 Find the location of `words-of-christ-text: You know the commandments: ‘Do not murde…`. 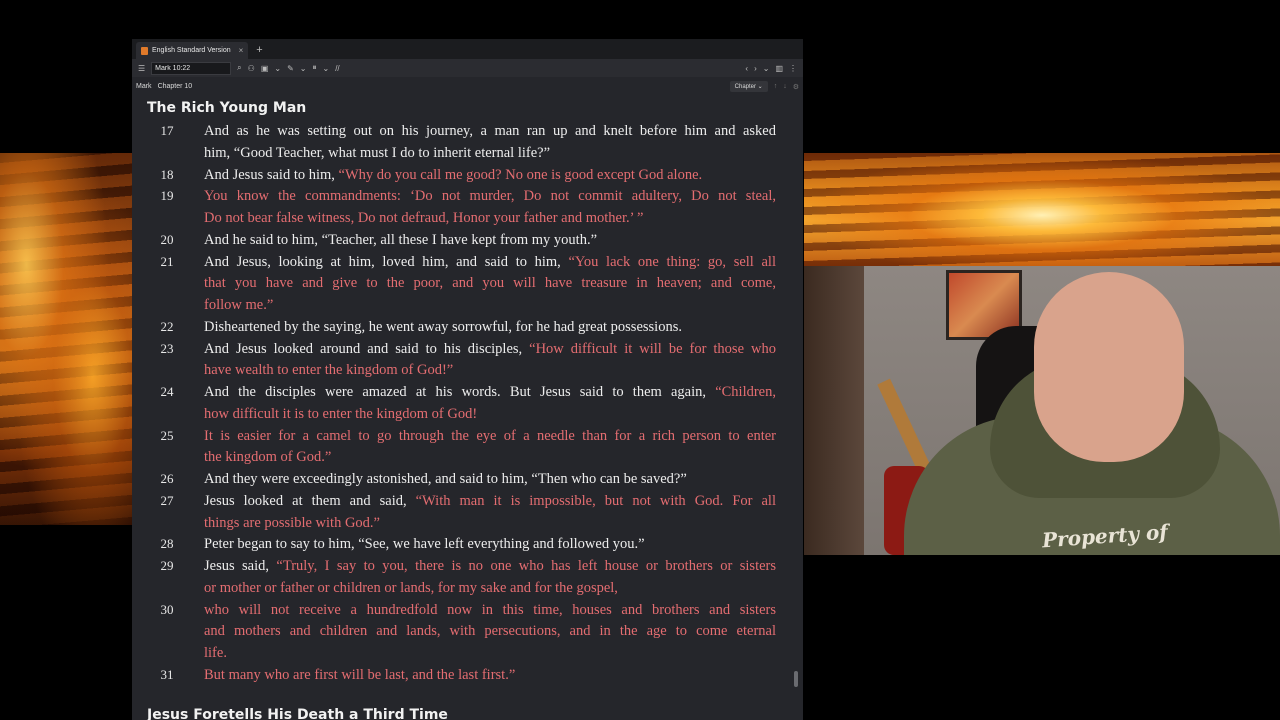

words-of-christ-text: You know the commandments: ‘Do not murde… is located at coordinates (490, 196).